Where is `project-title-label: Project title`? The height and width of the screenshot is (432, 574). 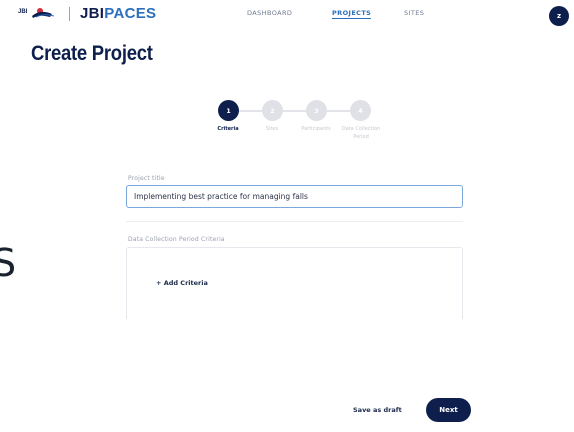
project-title-label: Project title is located at coordinates (146, 178).